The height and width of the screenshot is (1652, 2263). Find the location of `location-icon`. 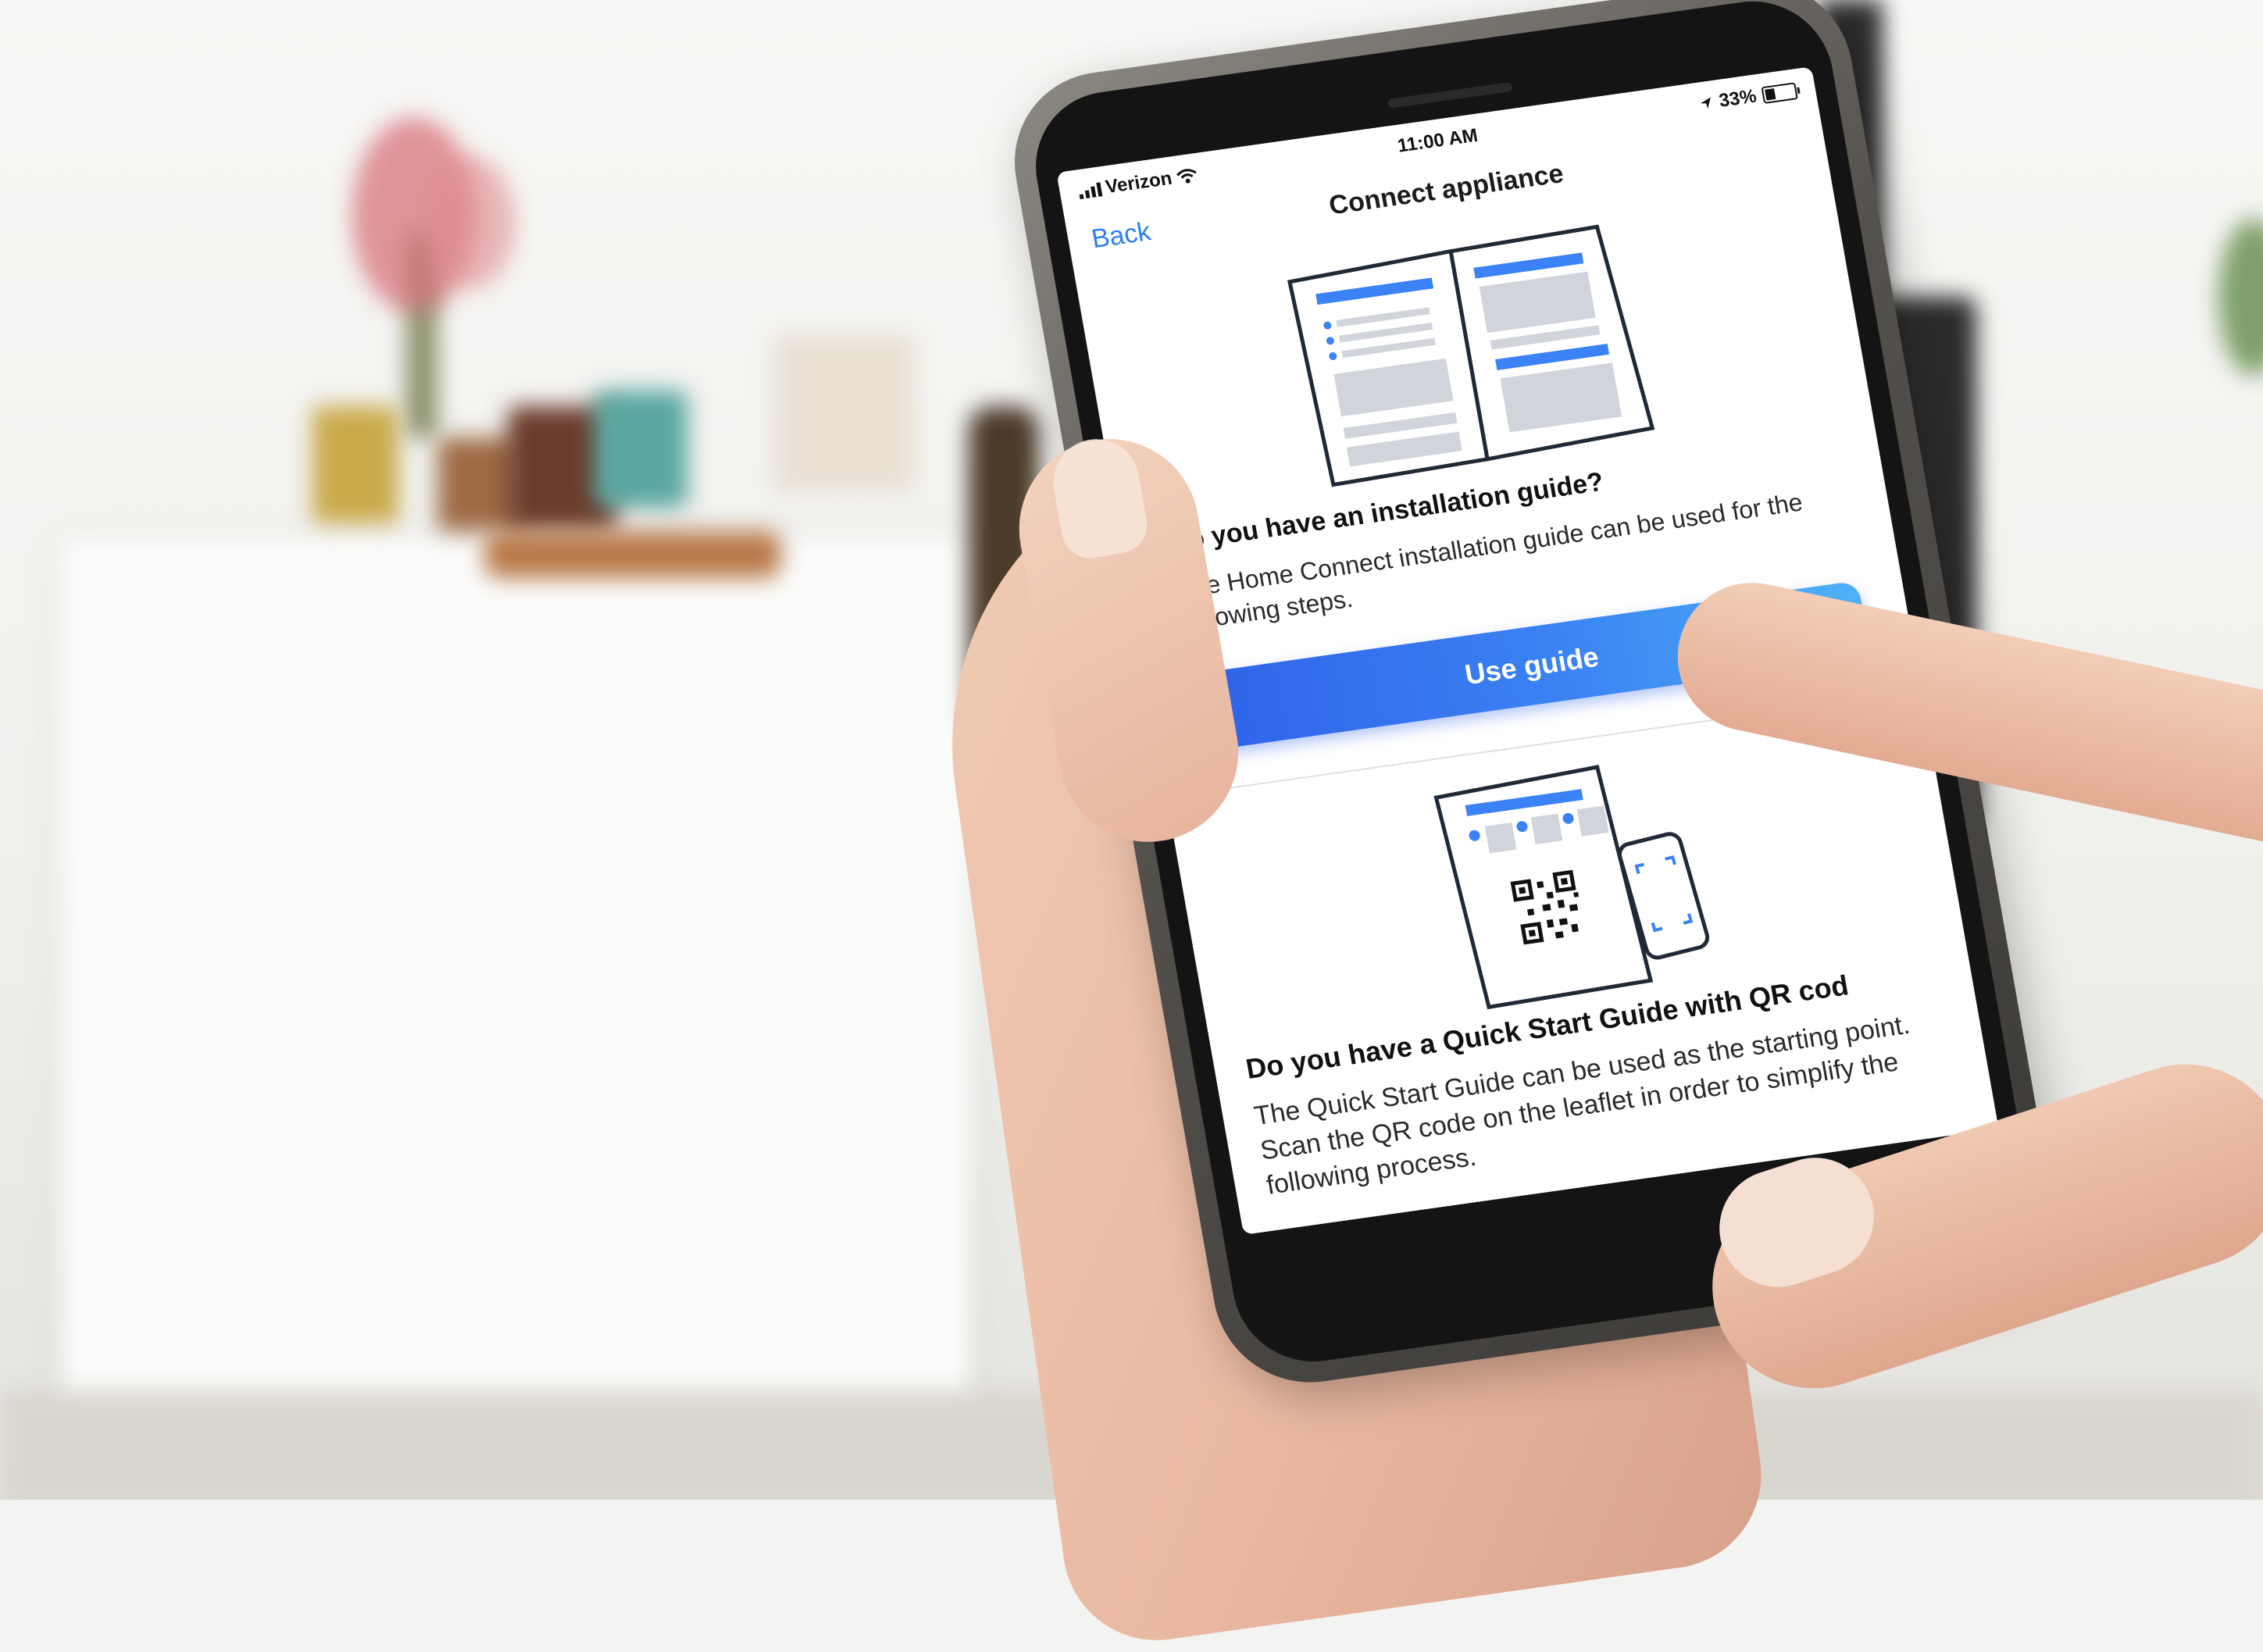

location-icon is located at coordinates (1705, 103).